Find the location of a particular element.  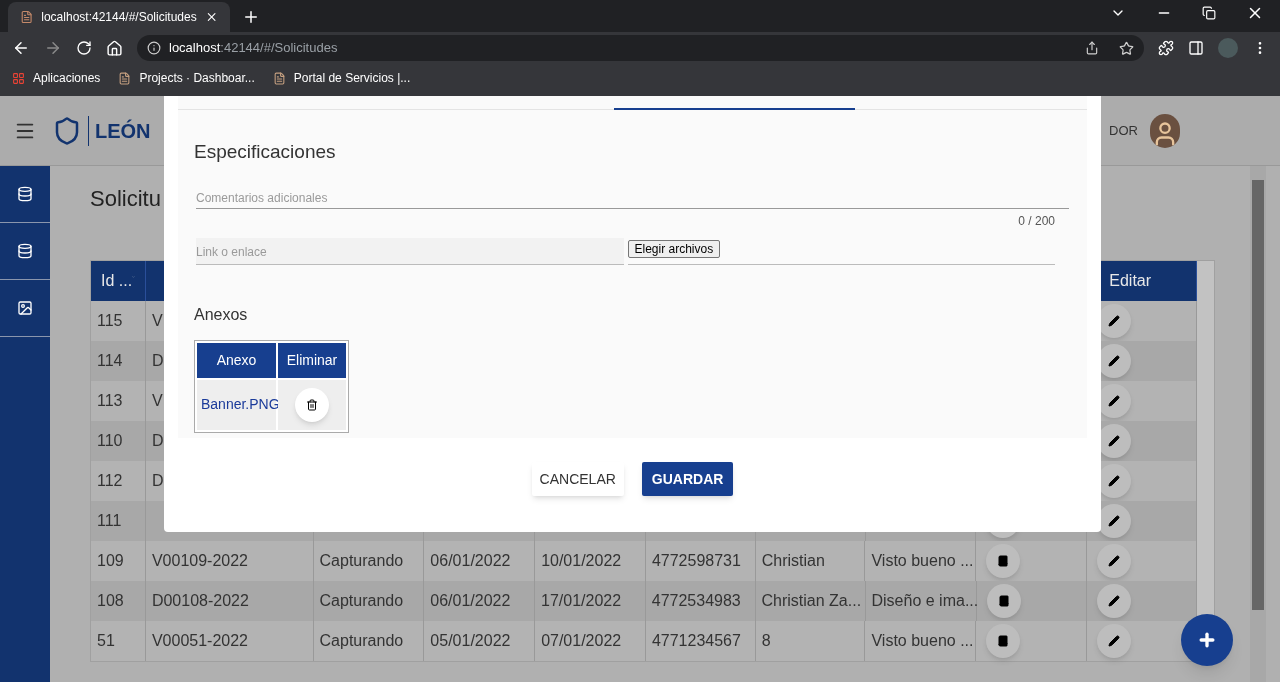

new-tab-icon is located at coordinates (251, 17).